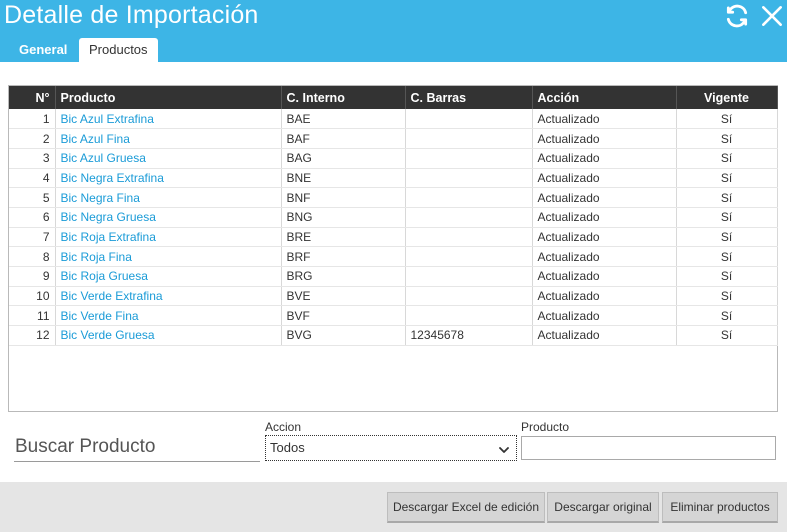 This screenshot has width=787, height=532. I want to click on cell-producto: Bic Verde Extrafina, so click(168, 296).